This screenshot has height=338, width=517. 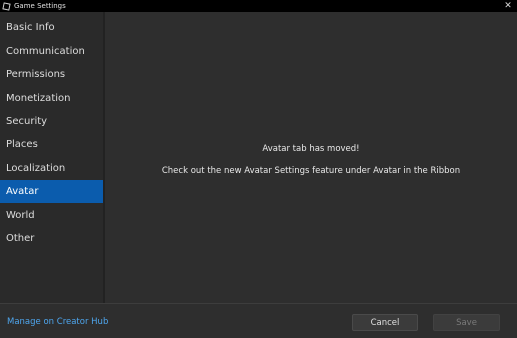 I want to click on manage-on-creator-hub-link: Manage on Creator Hub, so click(x=57, y=322).